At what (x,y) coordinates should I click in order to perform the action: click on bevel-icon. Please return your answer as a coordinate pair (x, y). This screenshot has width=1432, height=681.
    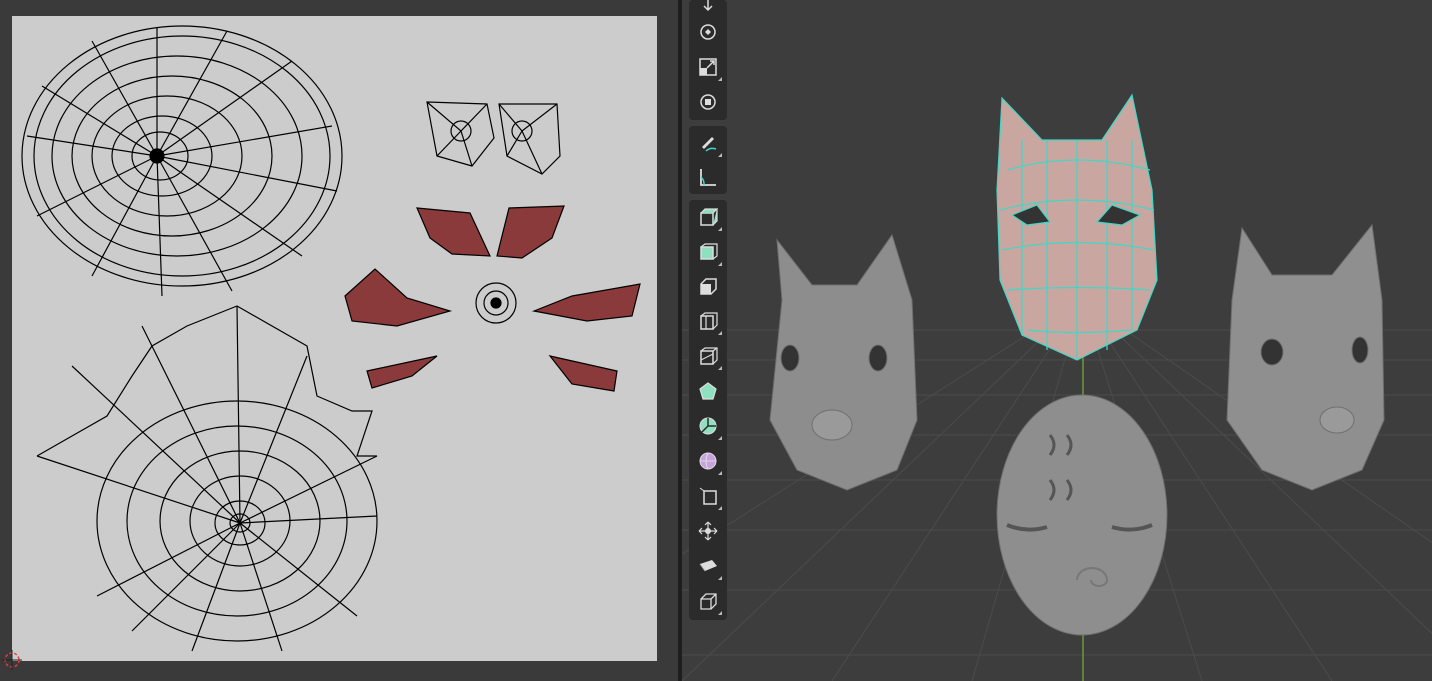
    Looking at the image, I should click on (709, 321).